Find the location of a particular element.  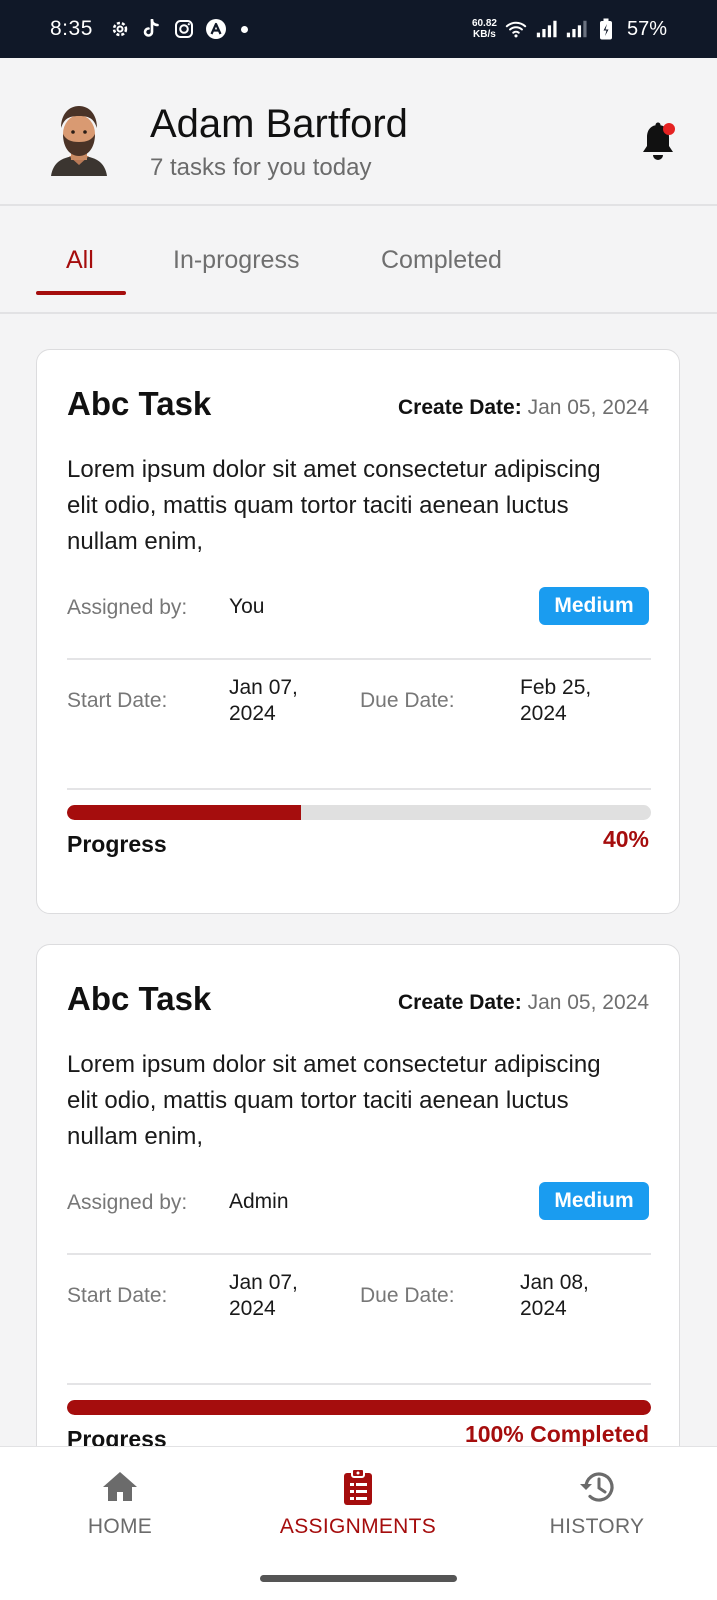

status-notification-icons is located at coordinates (178, 29).